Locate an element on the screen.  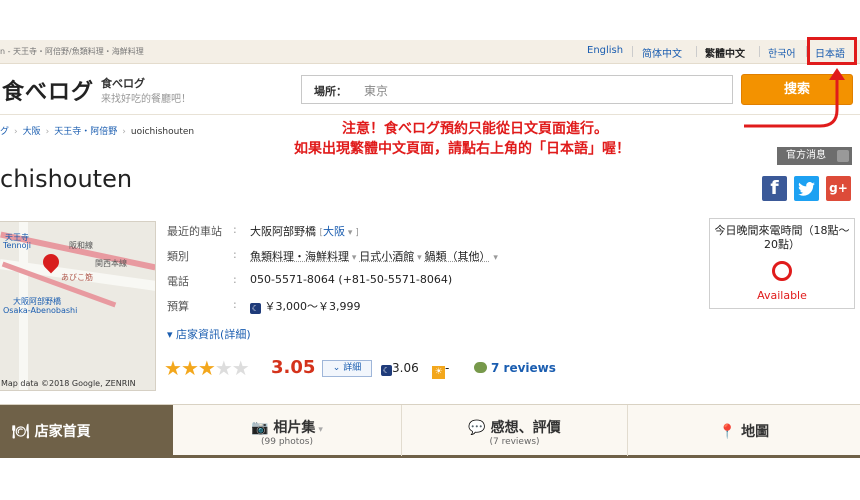
annotation-line-2: 如果出現繁體中文頁面，請點右上角的「日本語」喔！ is located at coordinates (462, 149).